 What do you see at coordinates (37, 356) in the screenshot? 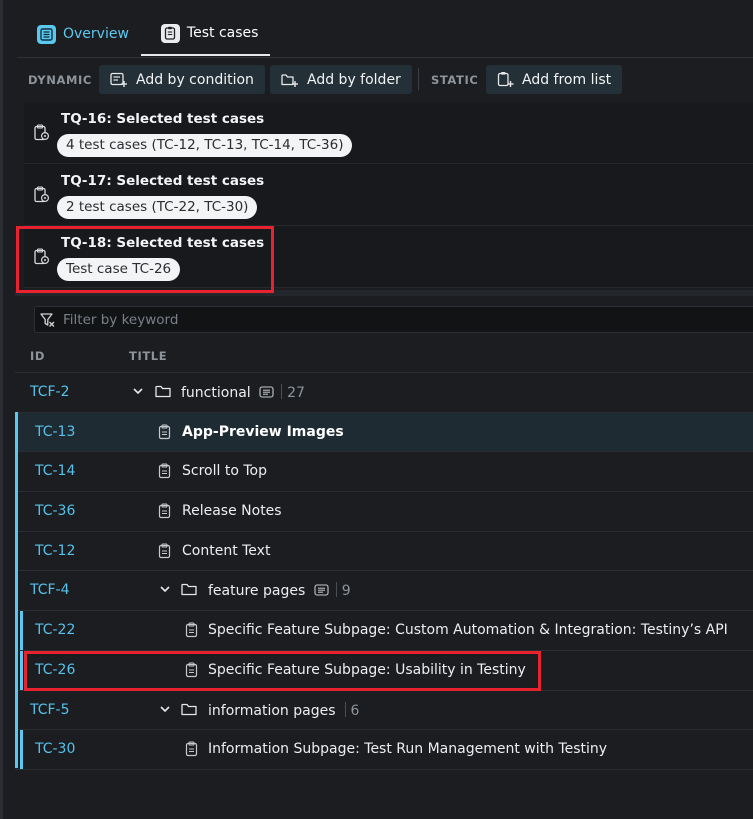
I see `column-id-header: ID` at bounding box center [37, 356].